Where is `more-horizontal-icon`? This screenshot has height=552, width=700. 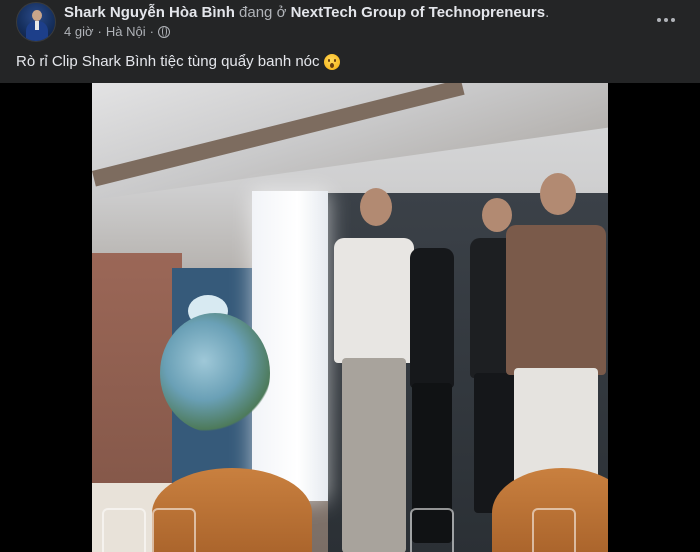 more-horizontal-icon is located at coordinates (666, 20).